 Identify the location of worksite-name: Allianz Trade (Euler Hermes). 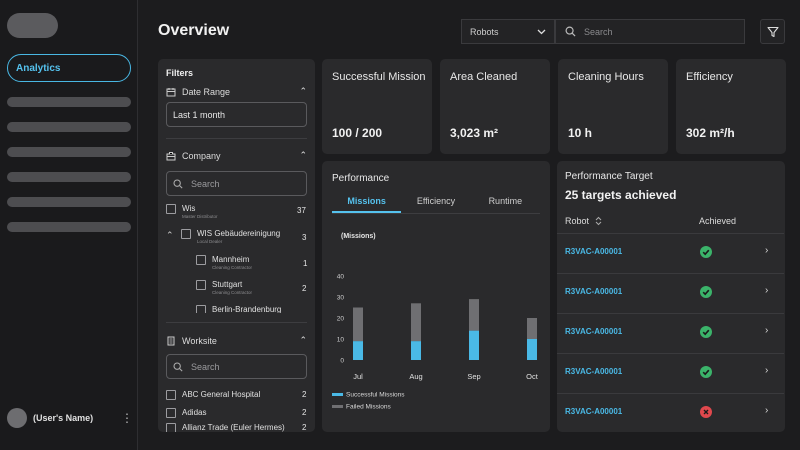
(233, 427).